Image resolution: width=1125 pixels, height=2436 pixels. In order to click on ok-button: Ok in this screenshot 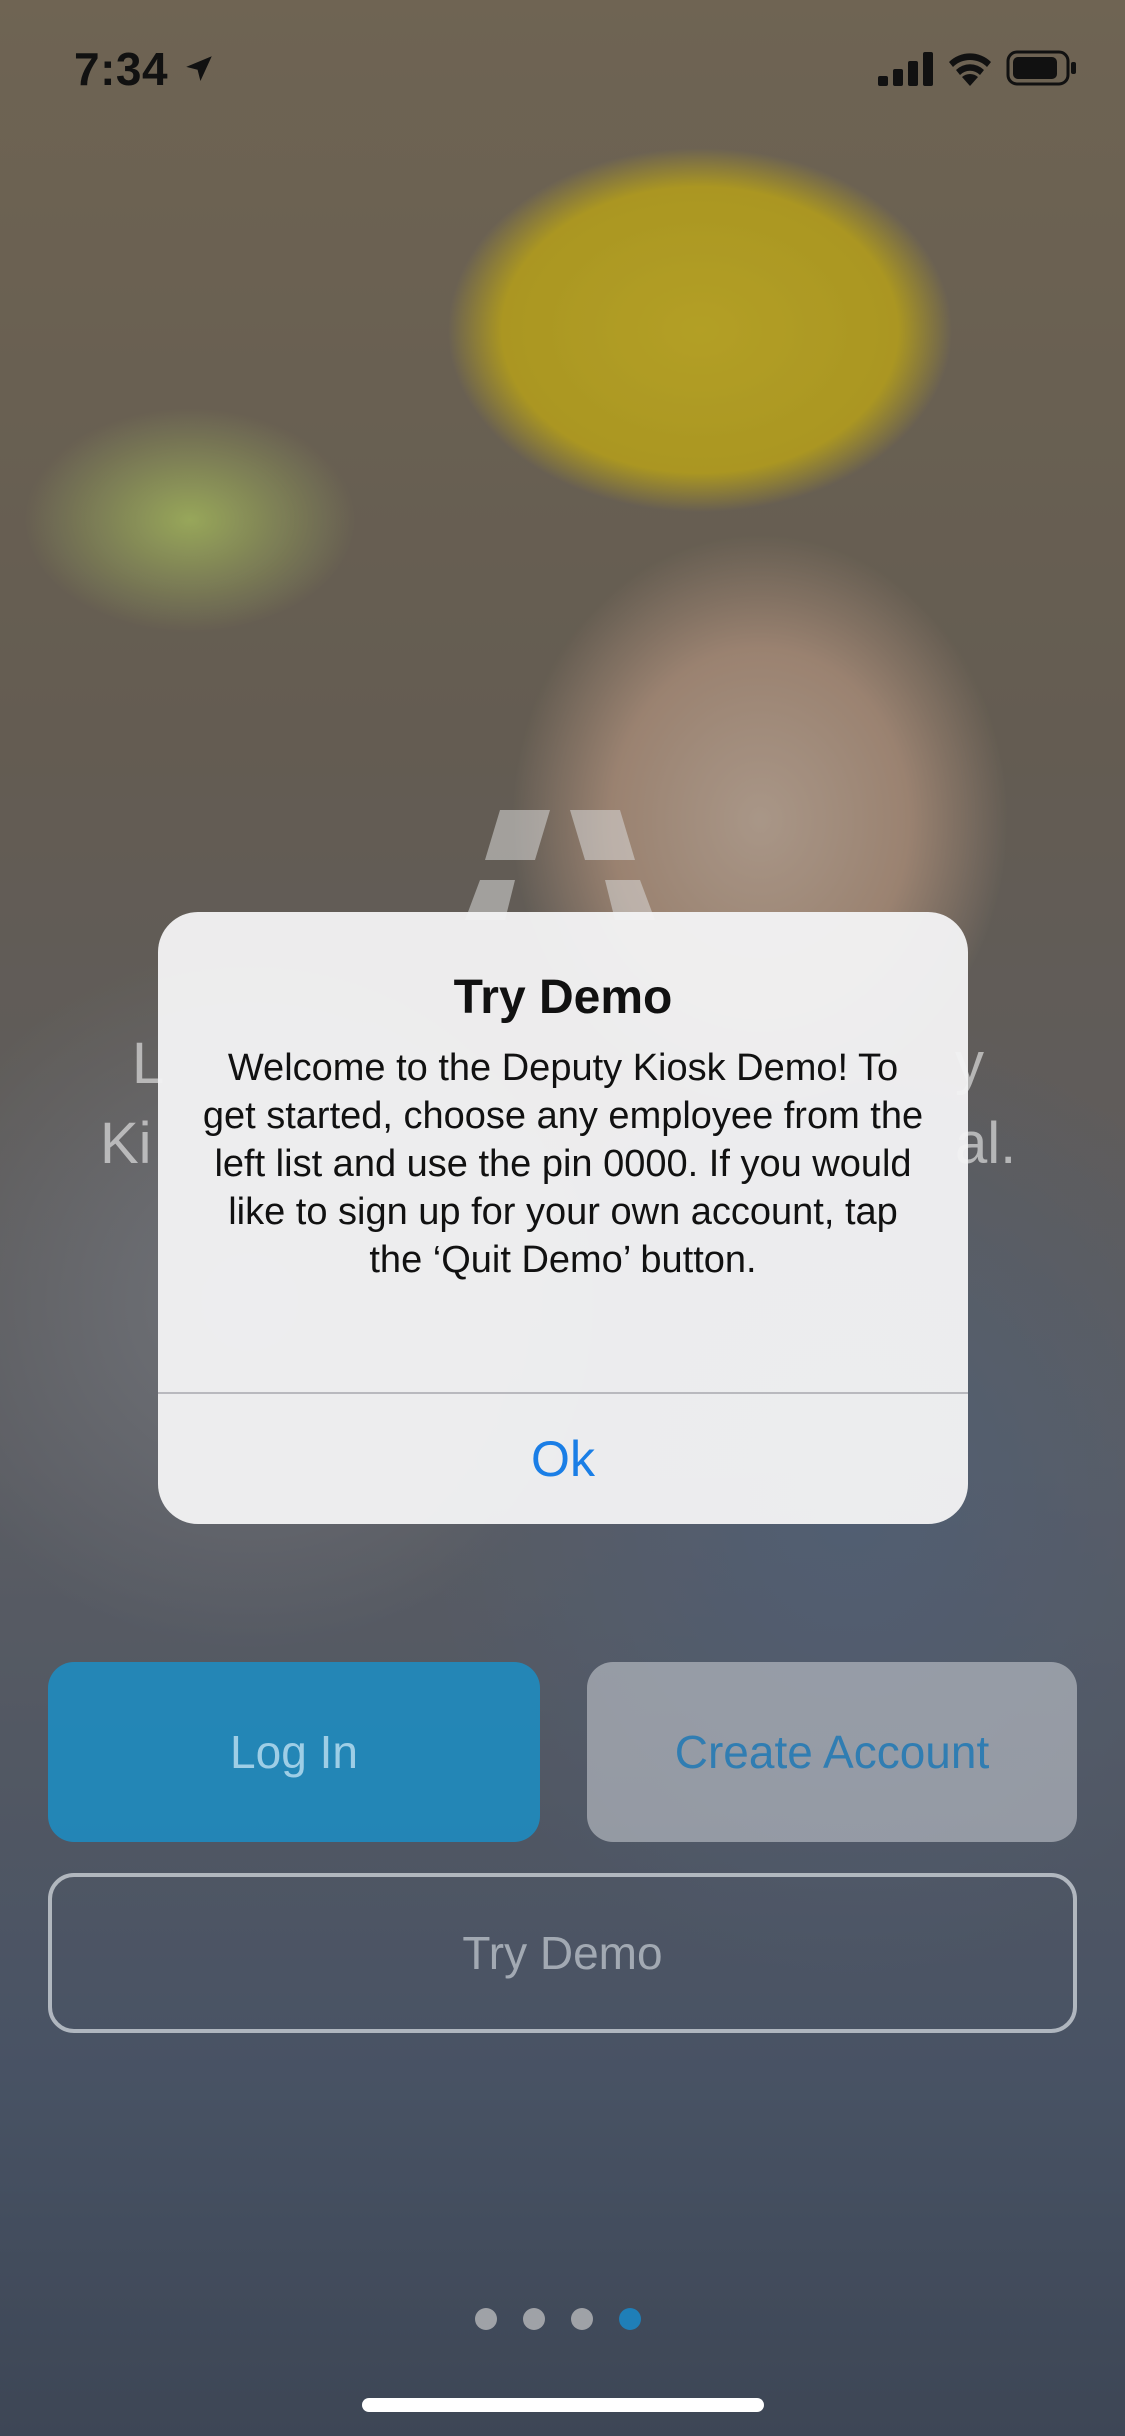, I will do `click(563, 1459)`.